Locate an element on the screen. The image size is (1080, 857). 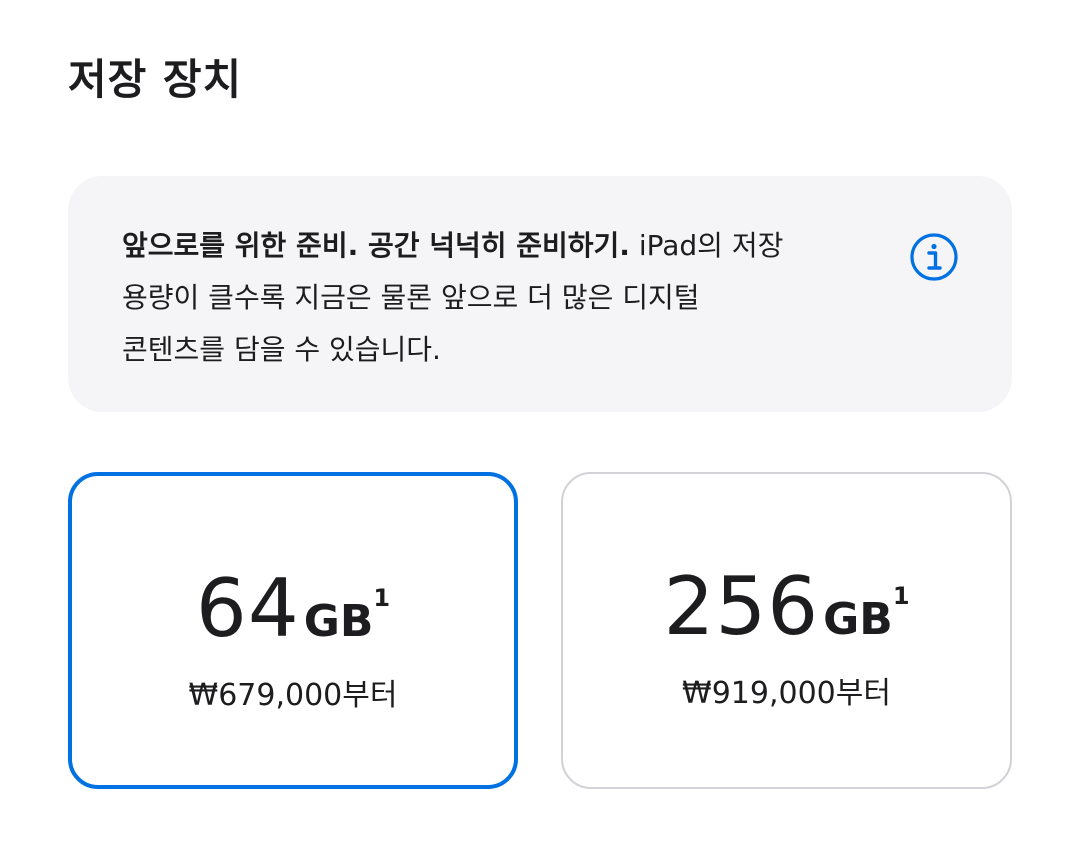
info-body-line1: iPad의 저장 is located at coordinates (706, 245).